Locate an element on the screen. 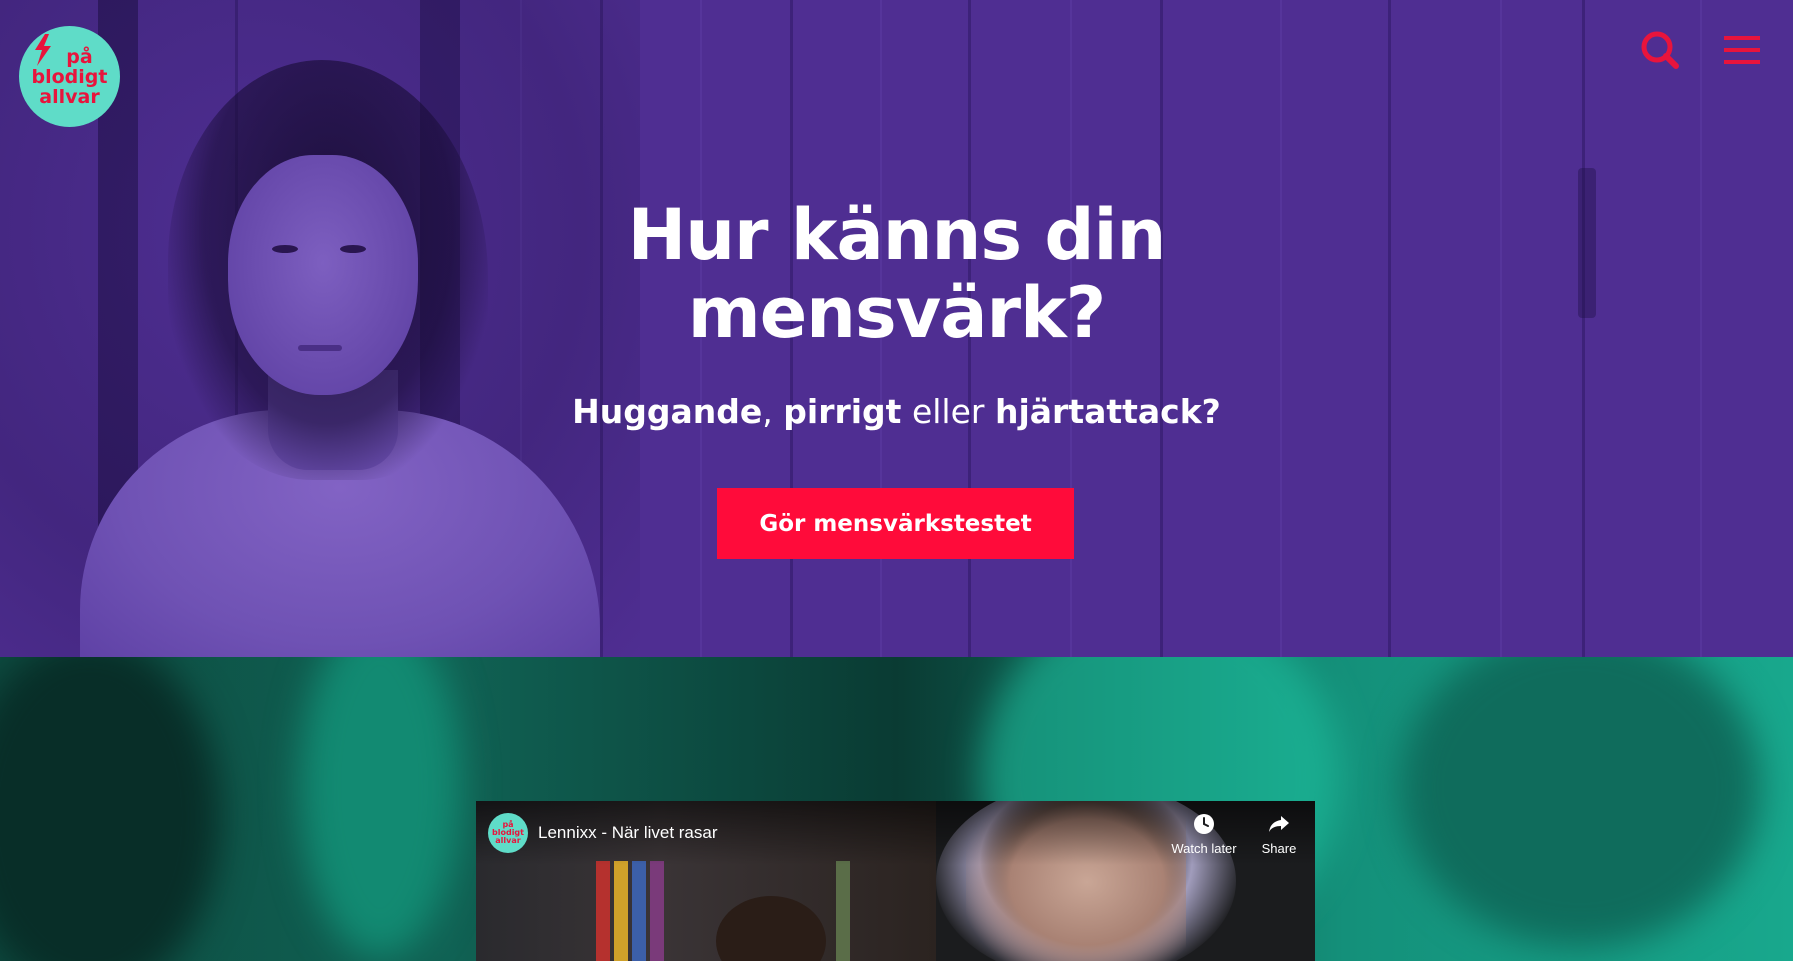  subtitle-separator: eller is located at coordinates (948, 411).